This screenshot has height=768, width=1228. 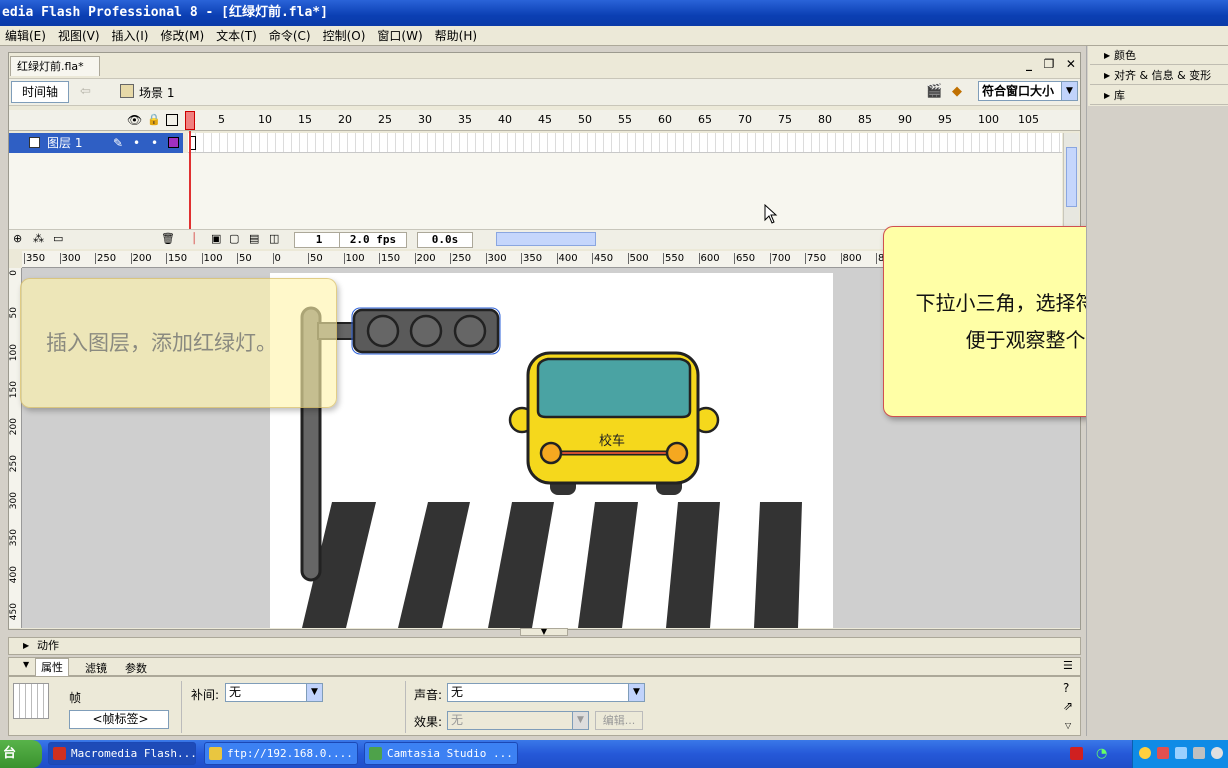 I want to click on sound-select: 无 ▼, so click(x=546, y=692).